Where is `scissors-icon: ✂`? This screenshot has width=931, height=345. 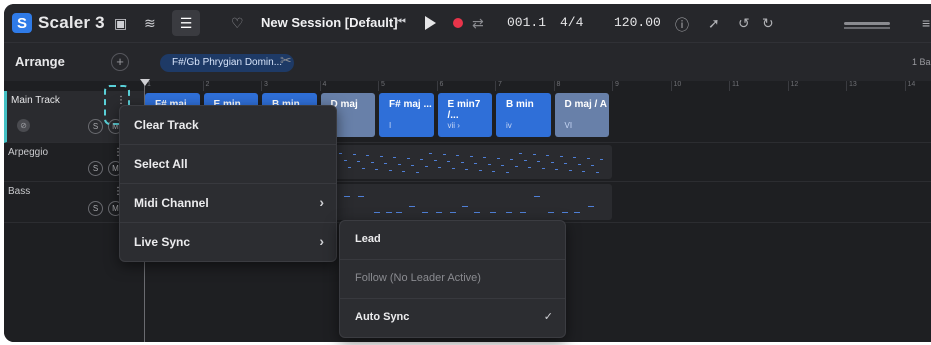 scissors-icon: ✂ is located at coordinates (286, 60).